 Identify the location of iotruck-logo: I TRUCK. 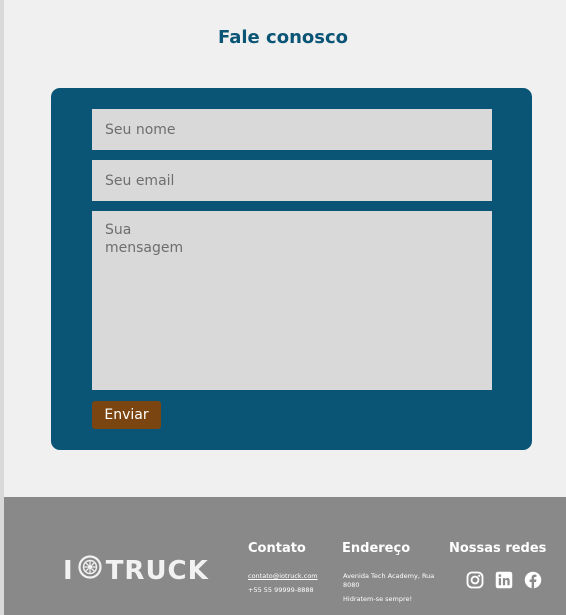
(136, 570).